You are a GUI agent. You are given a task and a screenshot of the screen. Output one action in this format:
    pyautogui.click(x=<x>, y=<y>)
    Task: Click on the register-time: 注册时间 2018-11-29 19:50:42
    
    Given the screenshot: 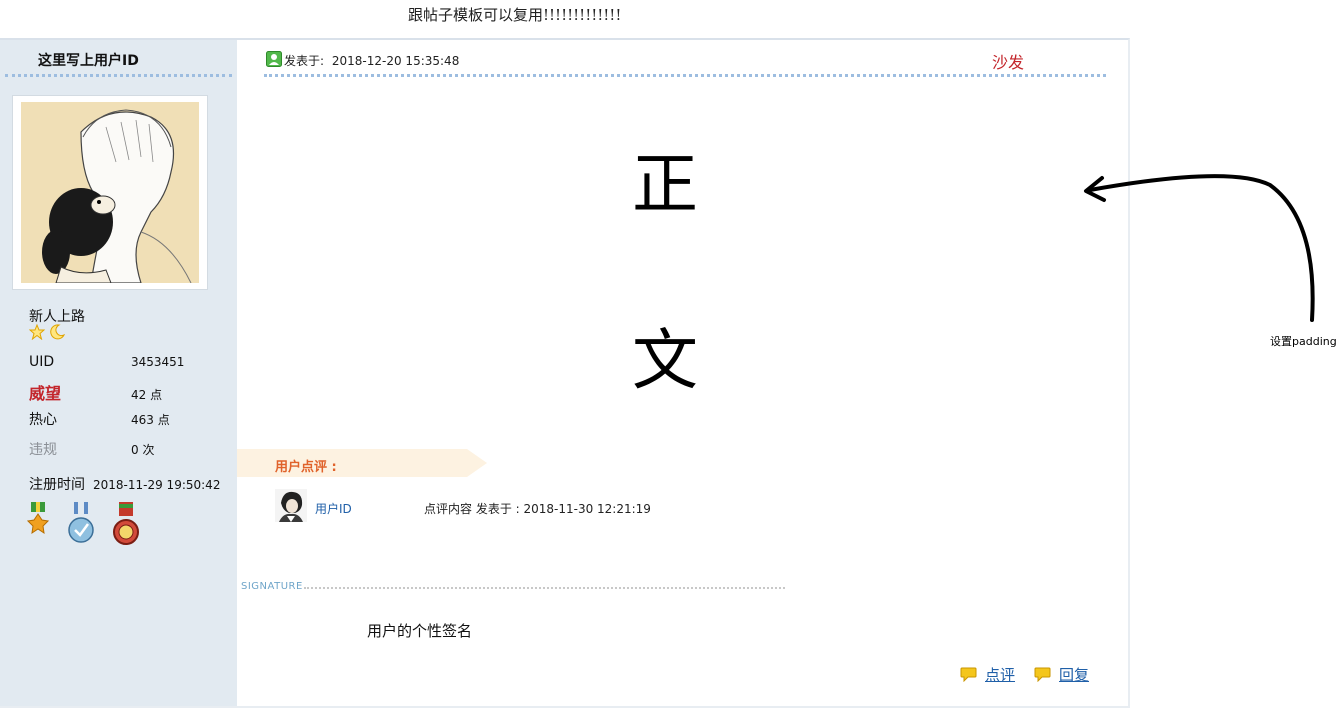 What is the action you would take?
    pyautogui.click(x=124, y=484)
    